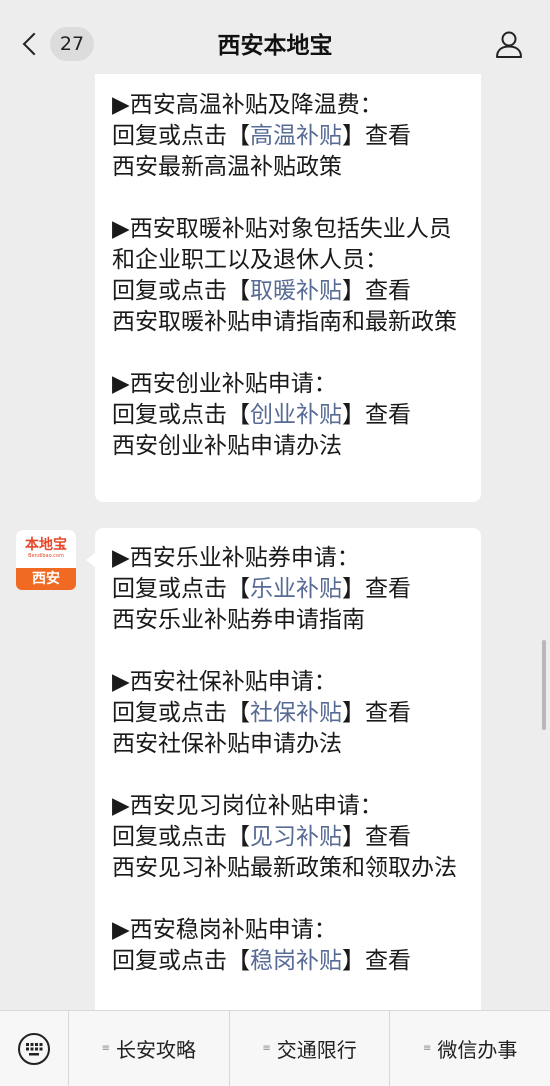  I want to click on keyword-link: 取暖补贴, so click(296, 291).